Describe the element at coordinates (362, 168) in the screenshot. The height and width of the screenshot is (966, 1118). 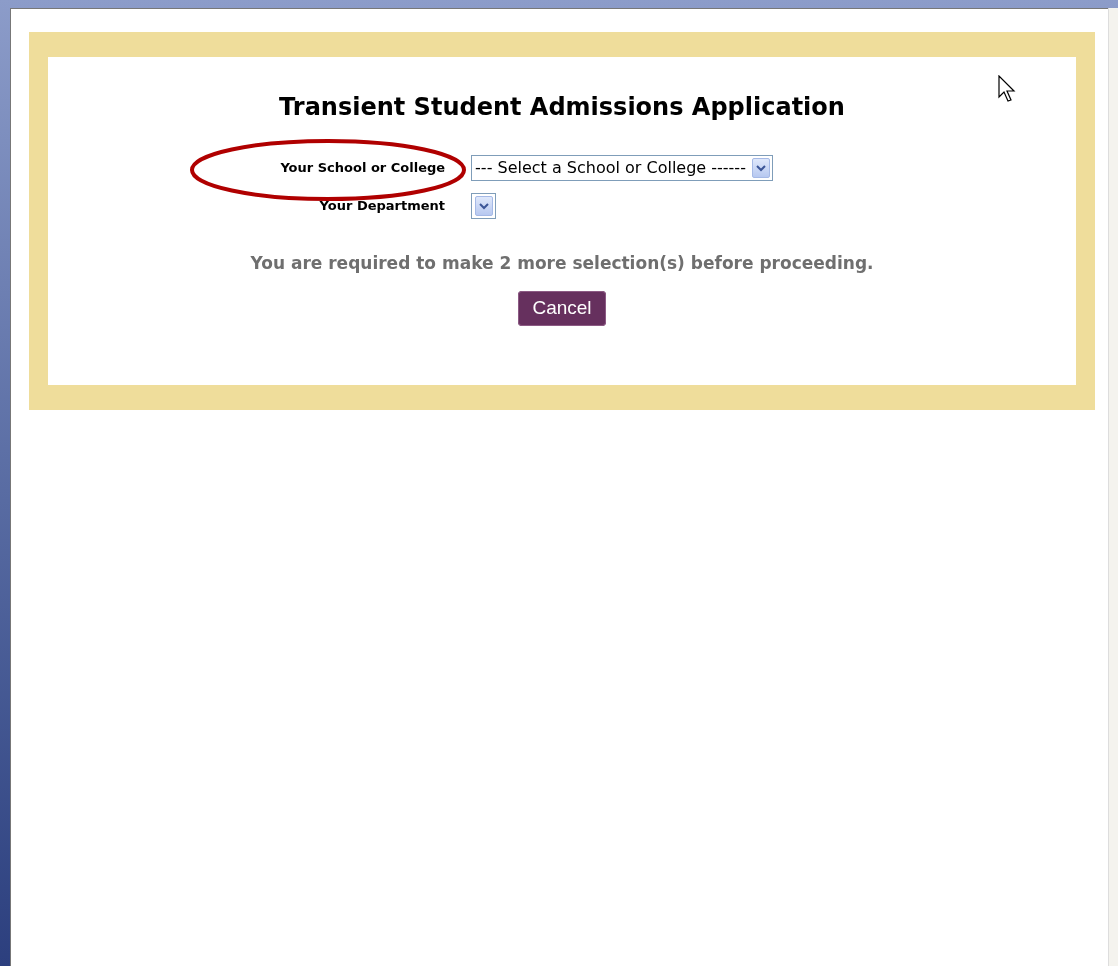
I see `field-label: Your School or College` at that location.